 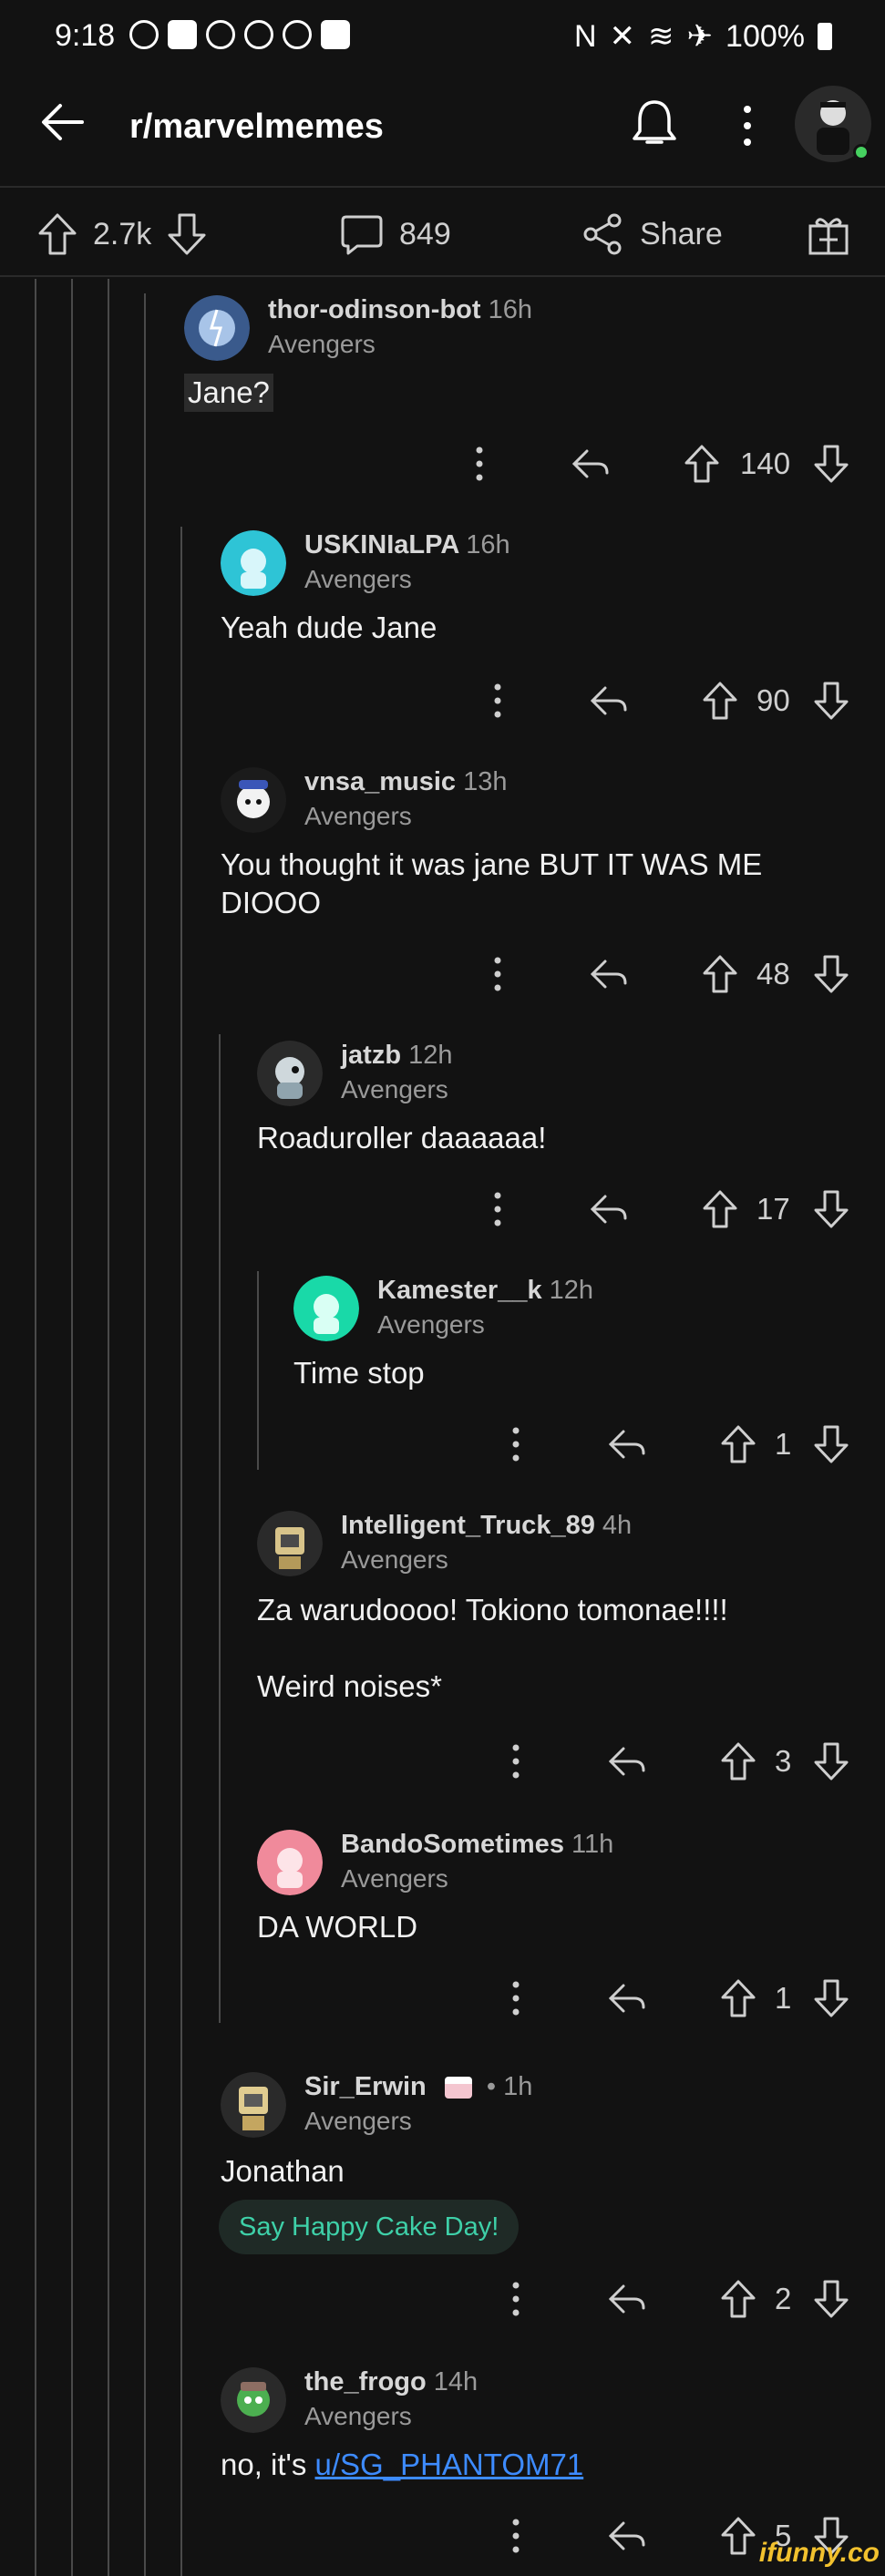 What do you see at coordinates (486, 1526) in the screenshot?
I see `comment-username: Intelligent_Truck_89 4h` at bounding box center [486, 1526].